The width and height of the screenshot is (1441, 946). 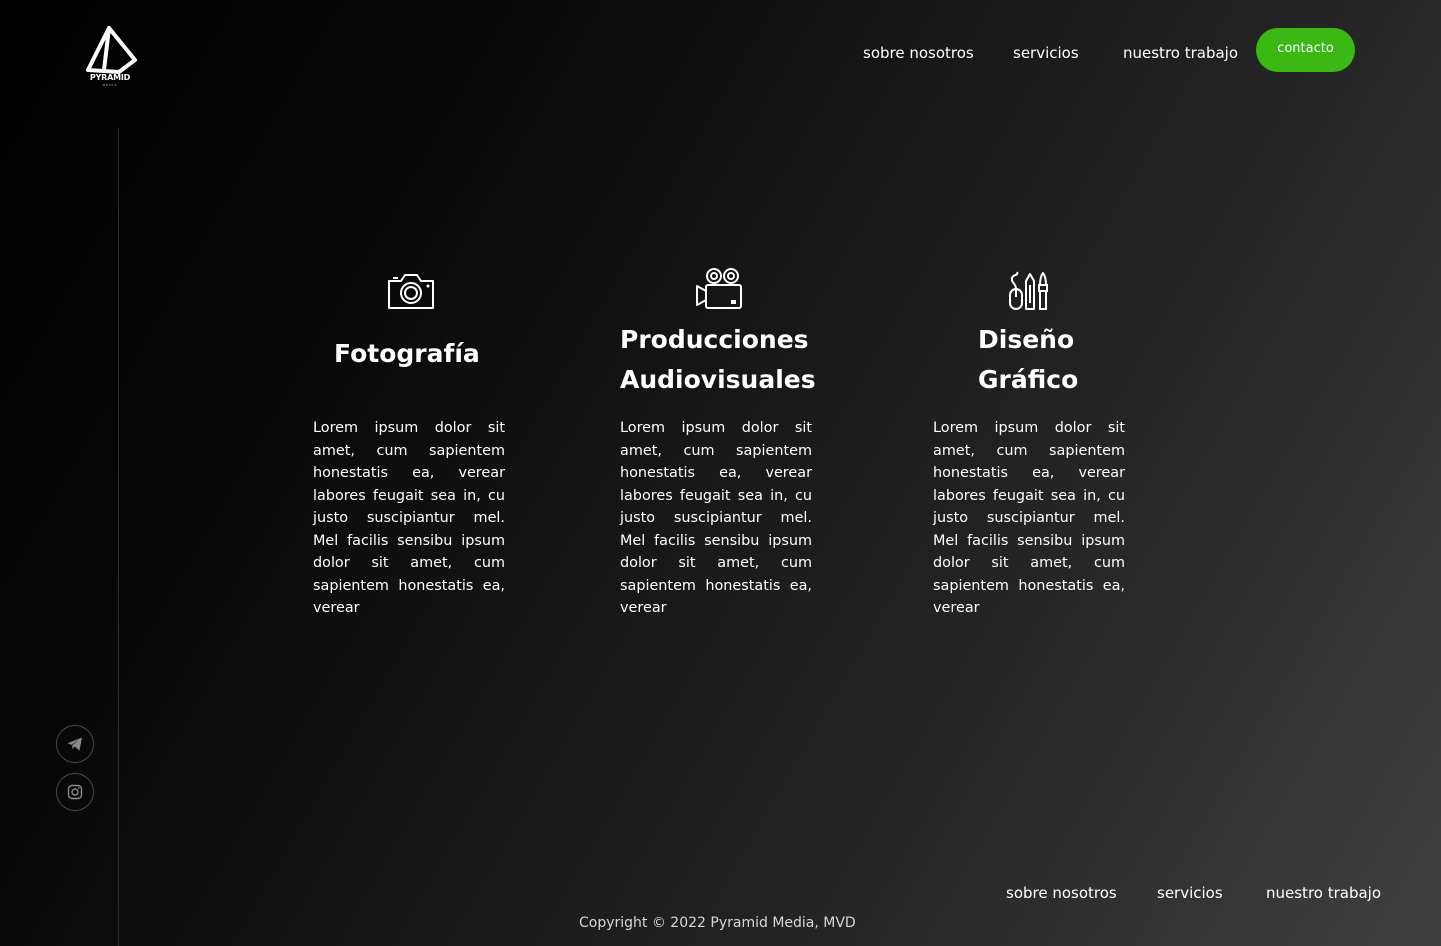 I want to click on instagram-button, so click(x=75, y=792).